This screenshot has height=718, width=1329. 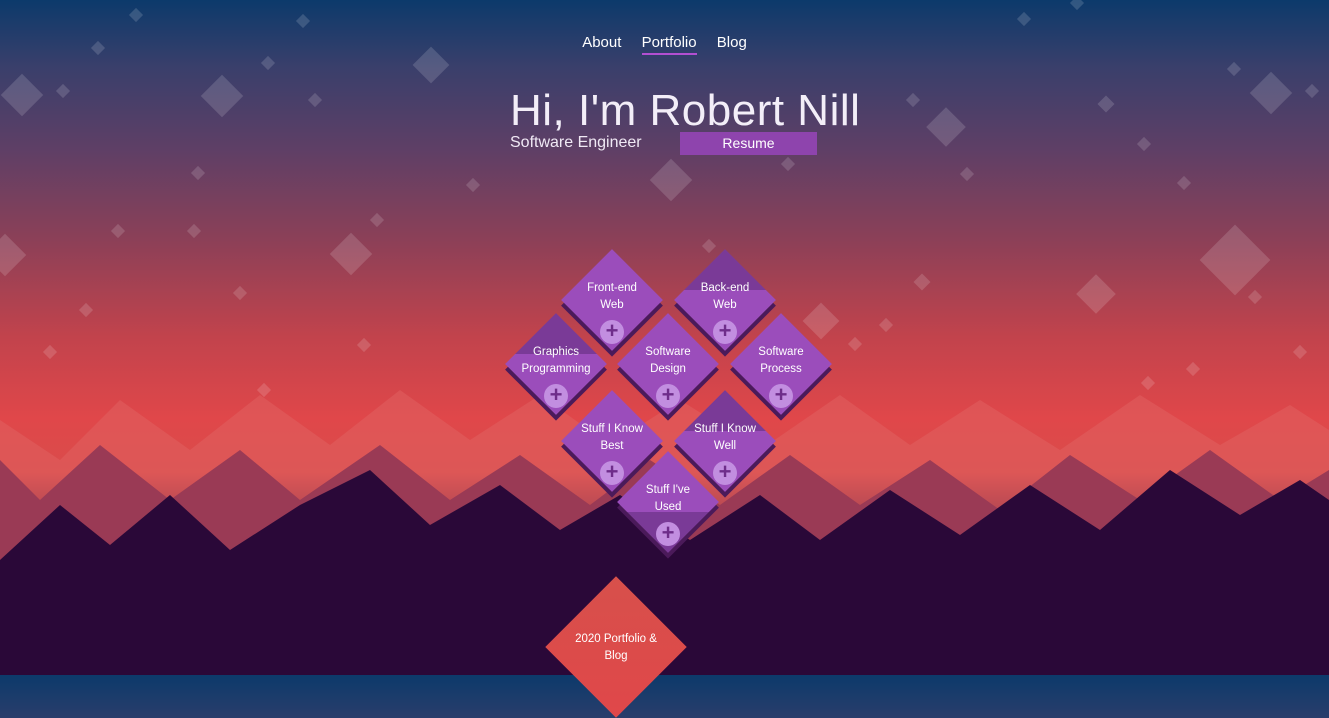 What do you see at coordinates (725, 437) in the screenshot?
I see `tile-label: Stuff I Know Well` at bounding box center [725, 437].